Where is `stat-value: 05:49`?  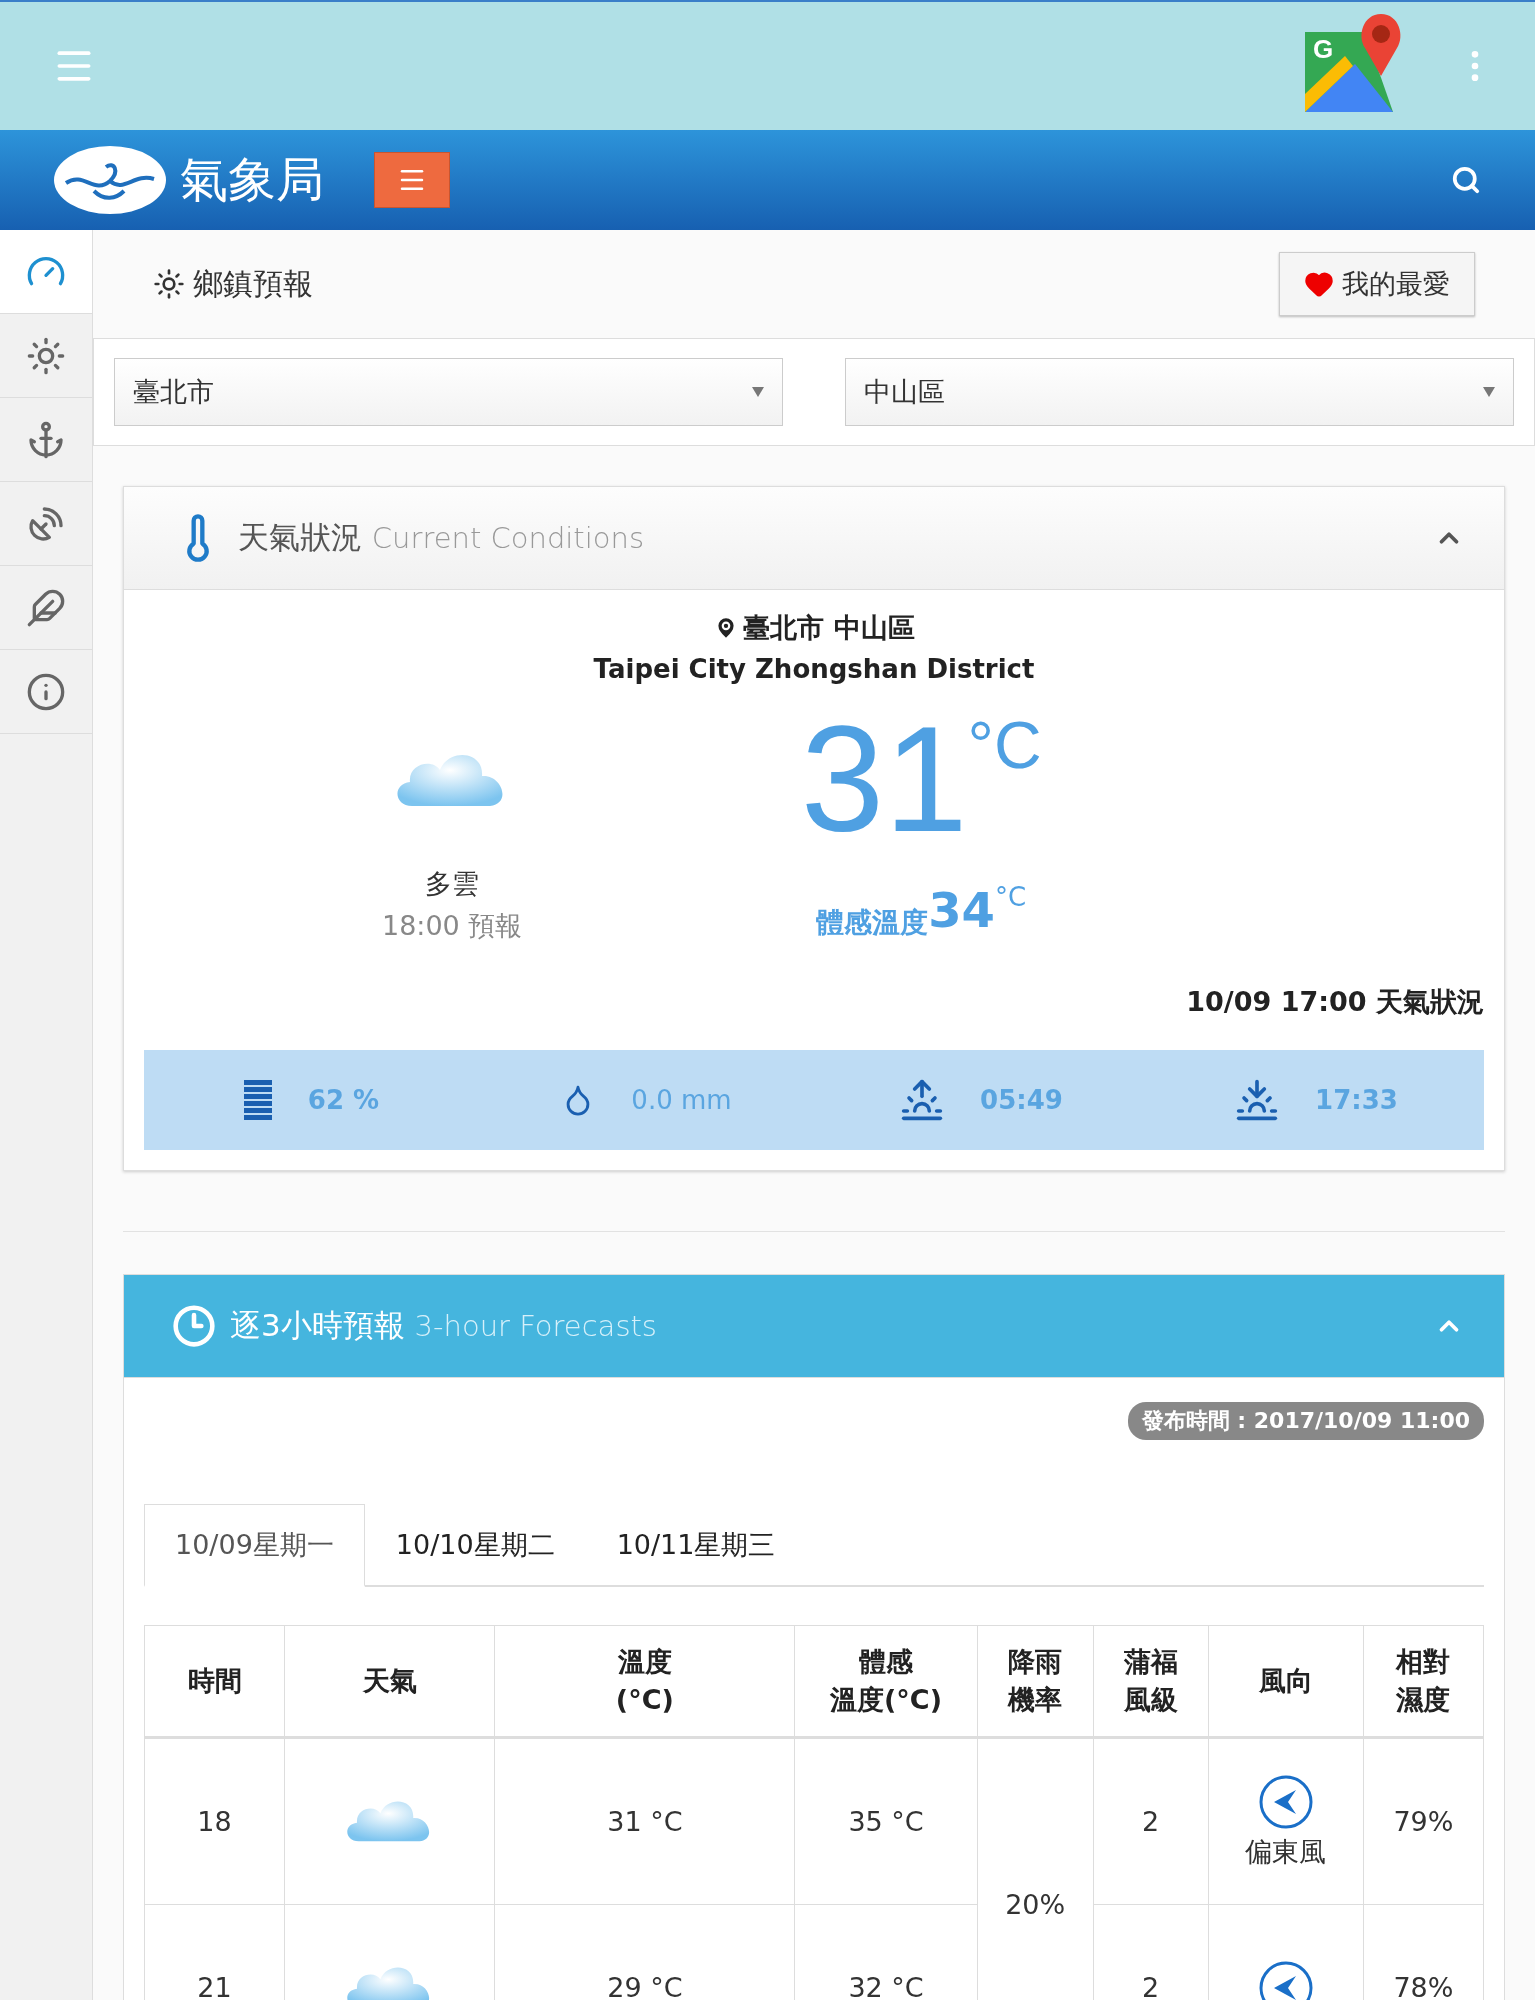 stat-value: 05:49 is located at coordinates (1021, 1100).